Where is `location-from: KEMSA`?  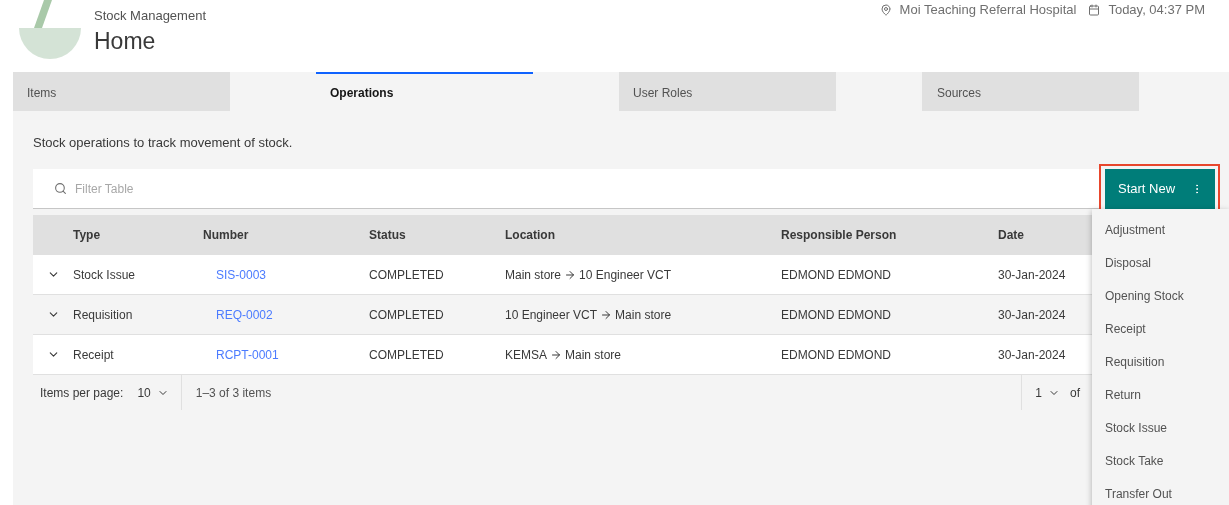
location-from: KEMSA is located at coordinates (526, 355).